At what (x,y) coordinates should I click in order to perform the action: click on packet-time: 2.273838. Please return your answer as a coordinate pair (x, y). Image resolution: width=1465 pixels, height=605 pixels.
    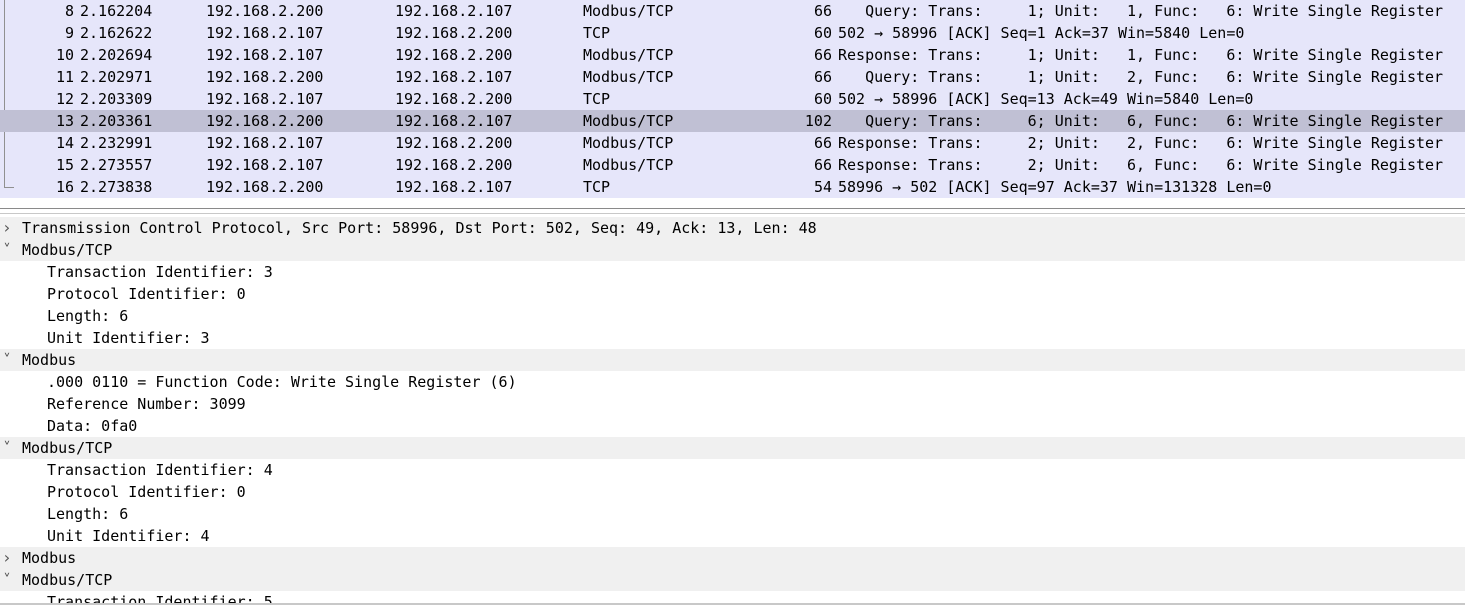
    Looking at the image, I should click on (116, 187).